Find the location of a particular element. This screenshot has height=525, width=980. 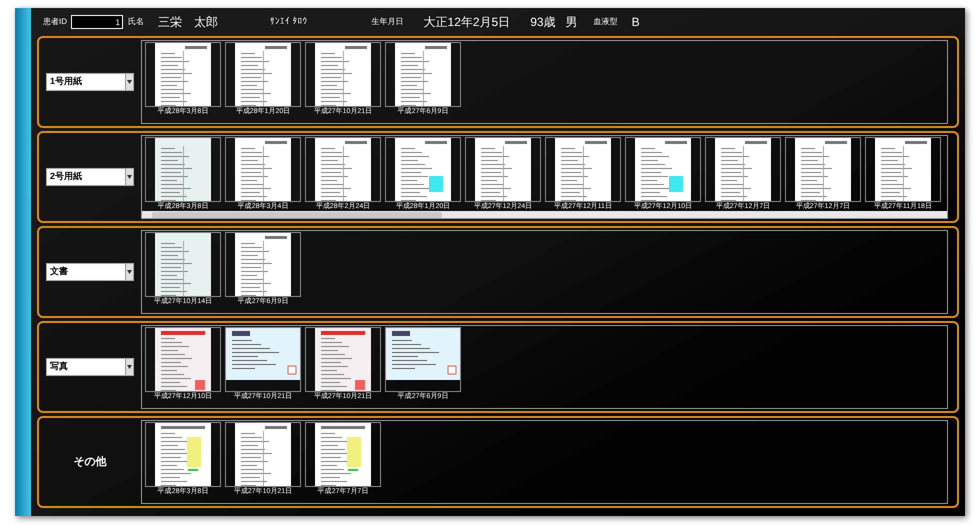

blood-type-label: 血液型 is located at coordinates (606, 22).